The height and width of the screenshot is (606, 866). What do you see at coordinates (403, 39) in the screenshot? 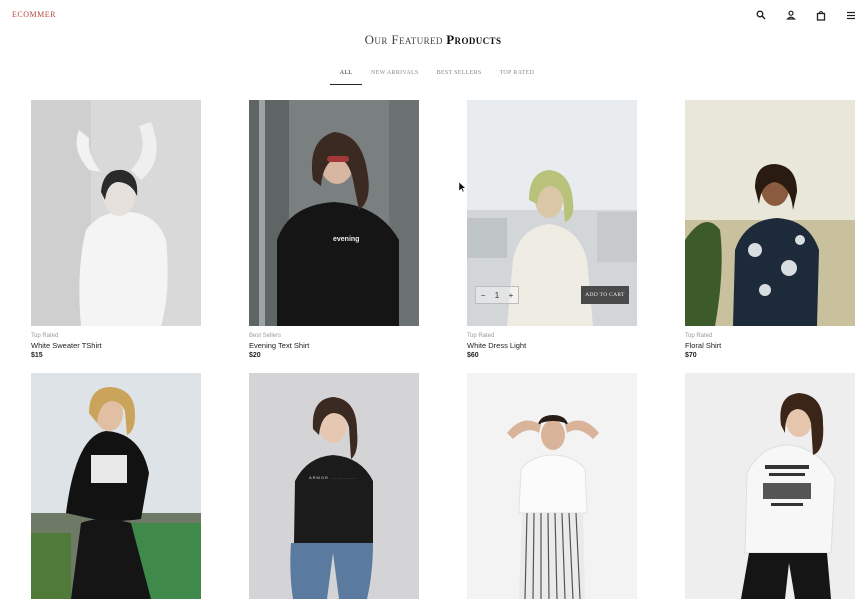
I see `heading-light-text: Our Featured` at bounding box center [403, 39].